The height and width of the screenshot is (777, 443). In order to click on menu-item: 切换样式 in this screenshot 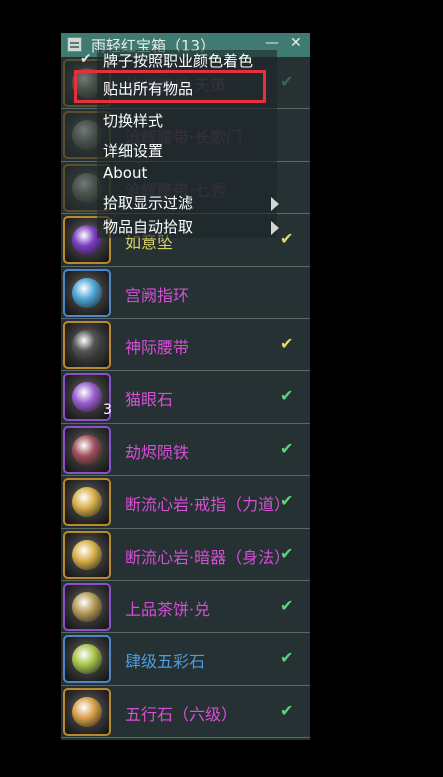, I will do `click(133, 120)`.